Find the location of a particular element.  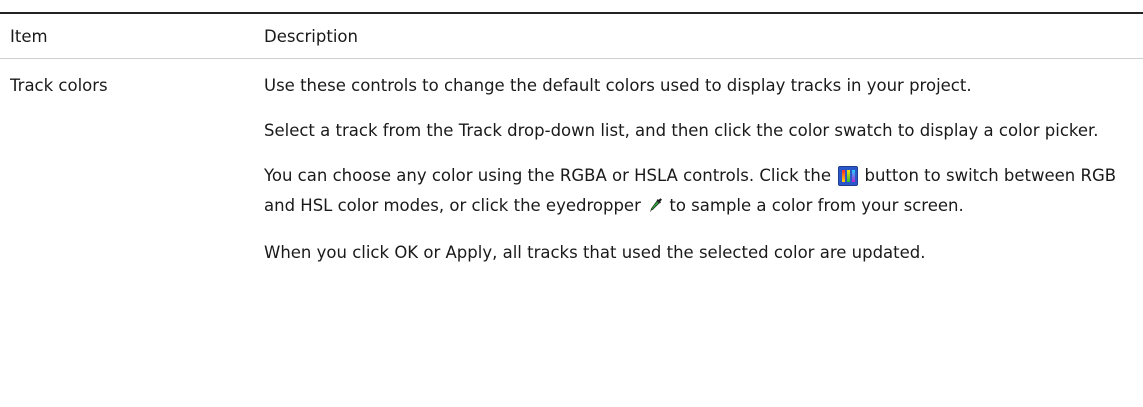

ok-term: OK is located at coordinates (406, 252).